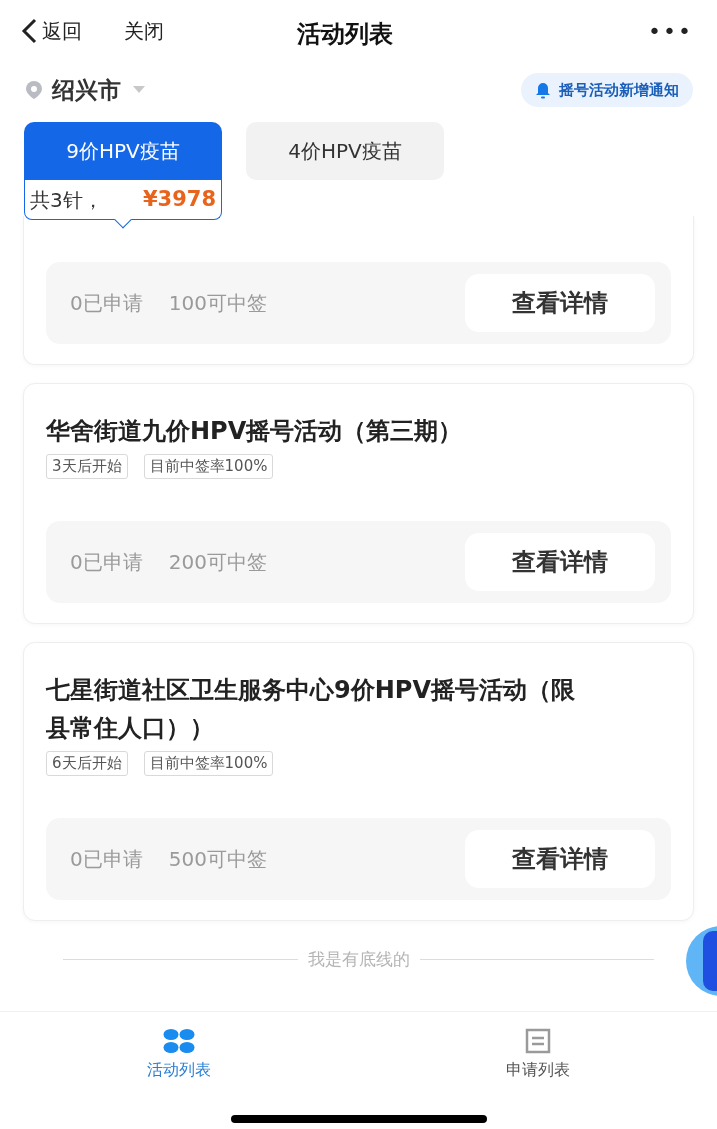 This screenshot has width=717, height=1129. I want to click on price: ¥3978, so click(179, 199).